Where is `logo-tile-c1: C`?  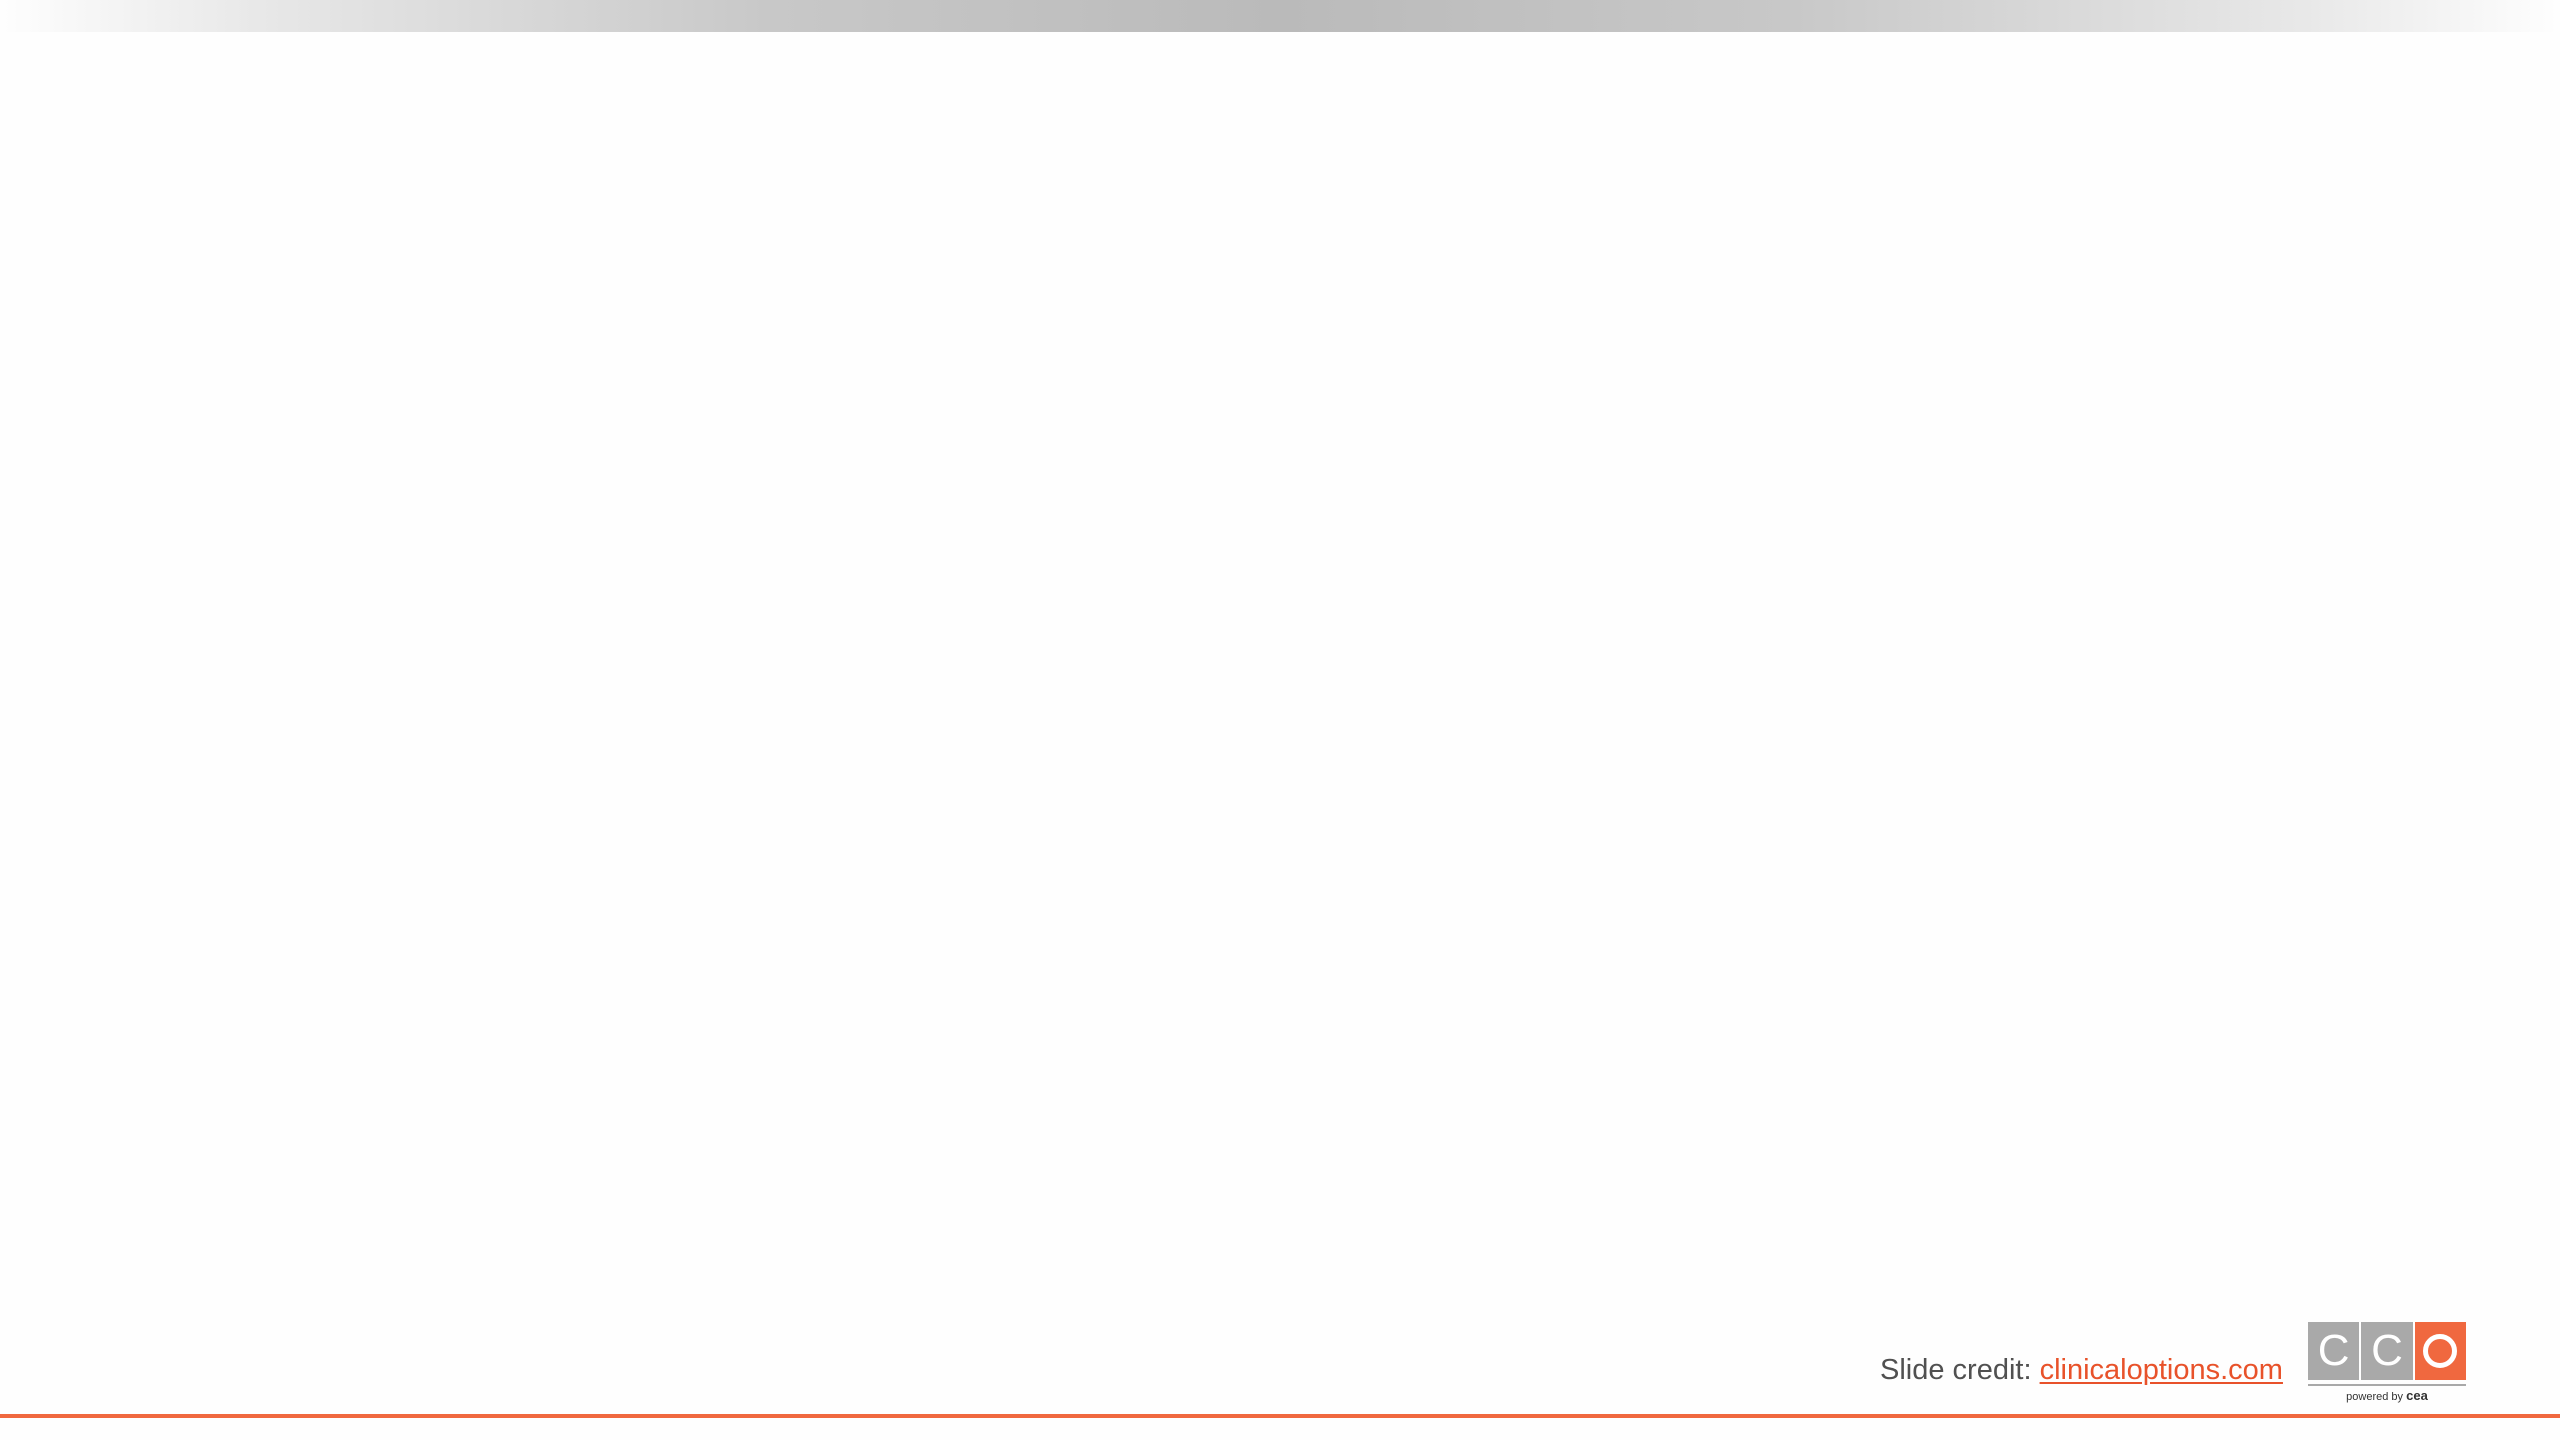 logo-tile-c1: C is located at coordinates (2334, 1351).